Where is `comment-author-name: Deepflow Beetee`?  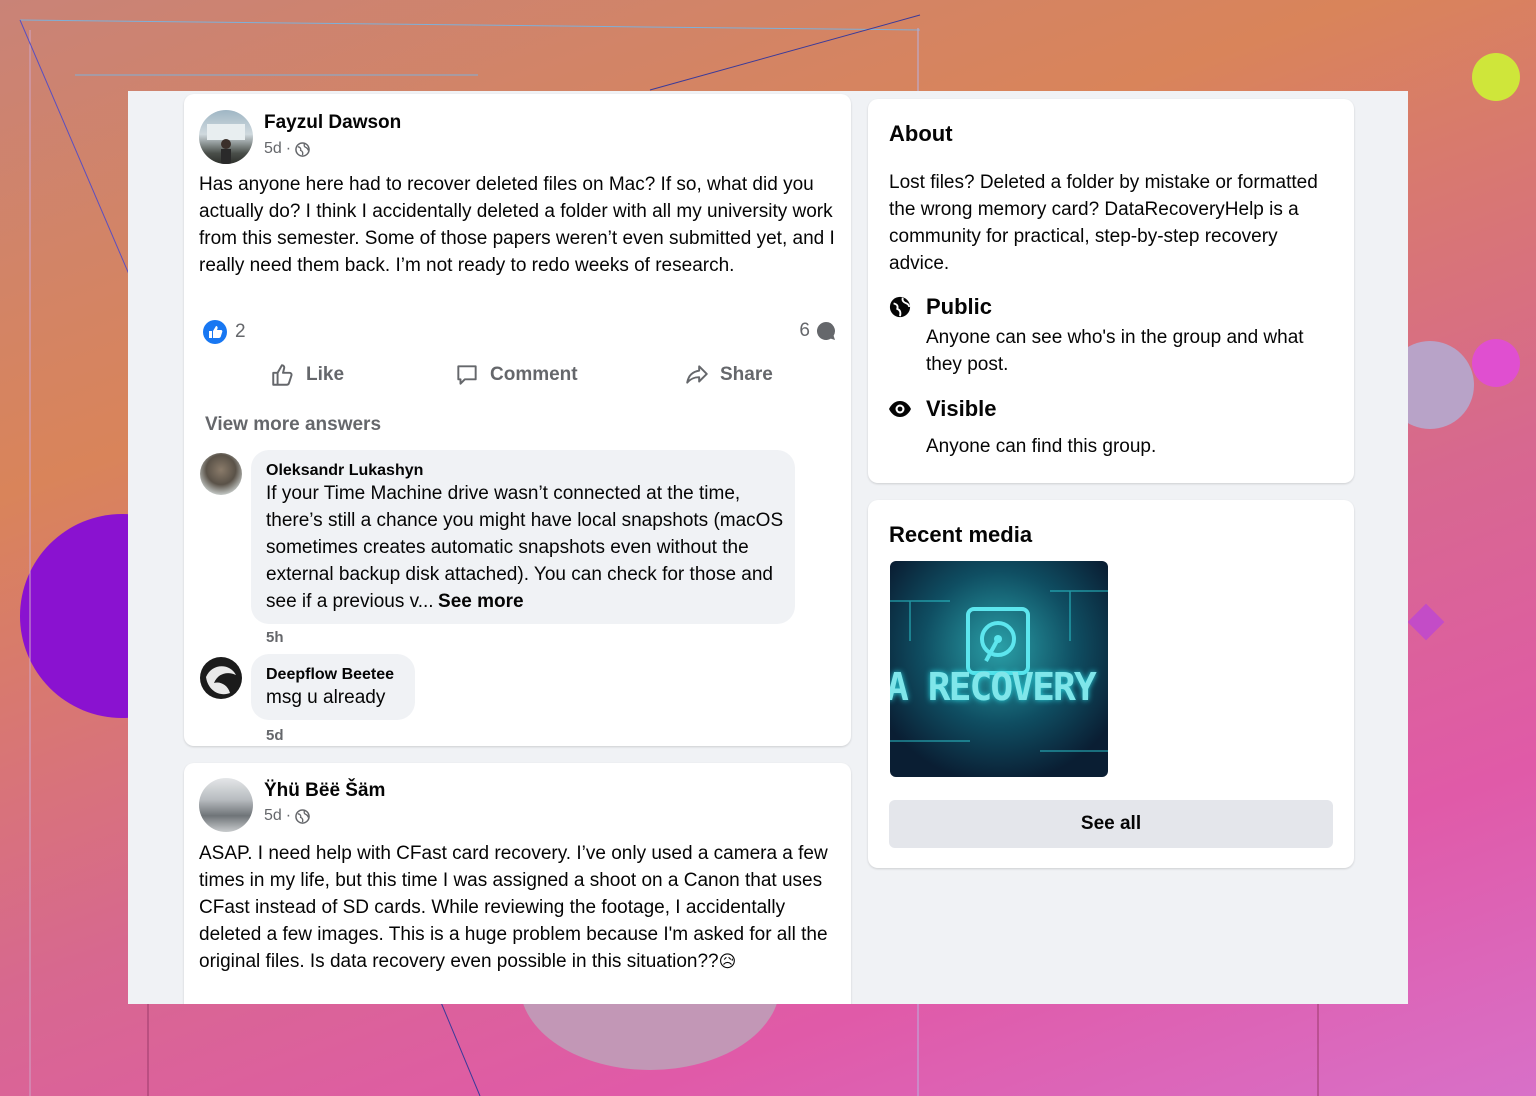
comment-author-name: Deepflow Beetee is located at coordinates (330, 675).